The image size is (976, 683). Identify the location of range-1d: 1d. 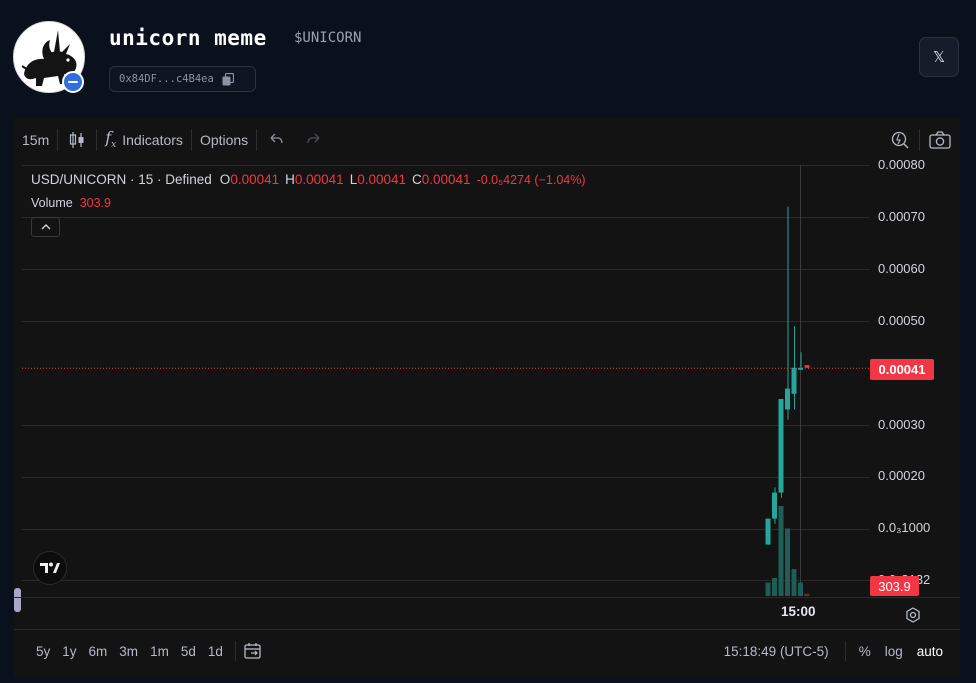
(215, 651).